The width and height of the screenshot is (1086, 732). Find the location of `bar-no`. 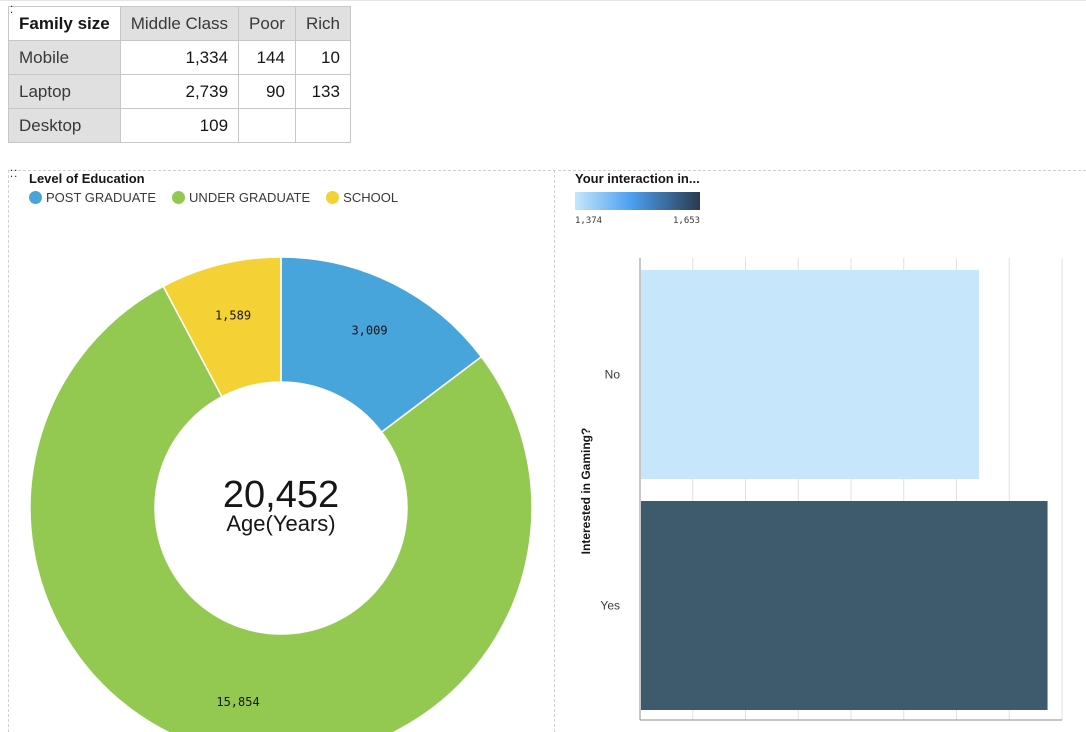

bar-no is located at coordinates (810, 374).